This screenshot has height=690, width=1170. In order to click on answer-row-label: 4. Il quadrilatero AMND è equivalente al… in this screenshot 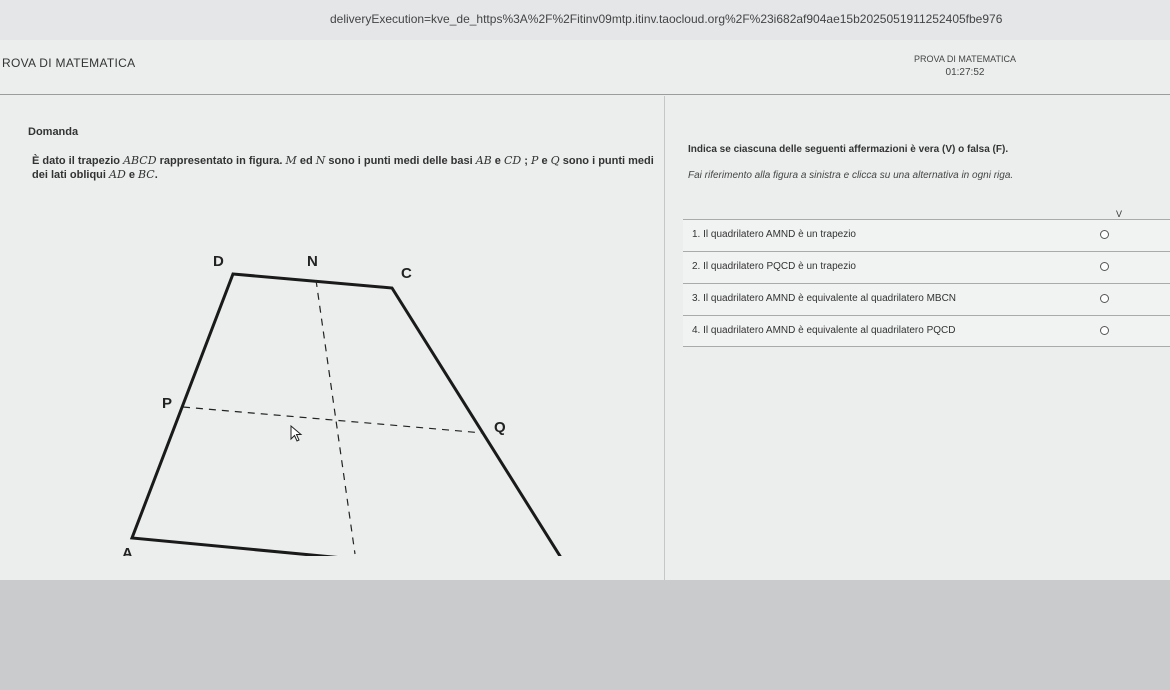, I will do `click(824, 330)`.